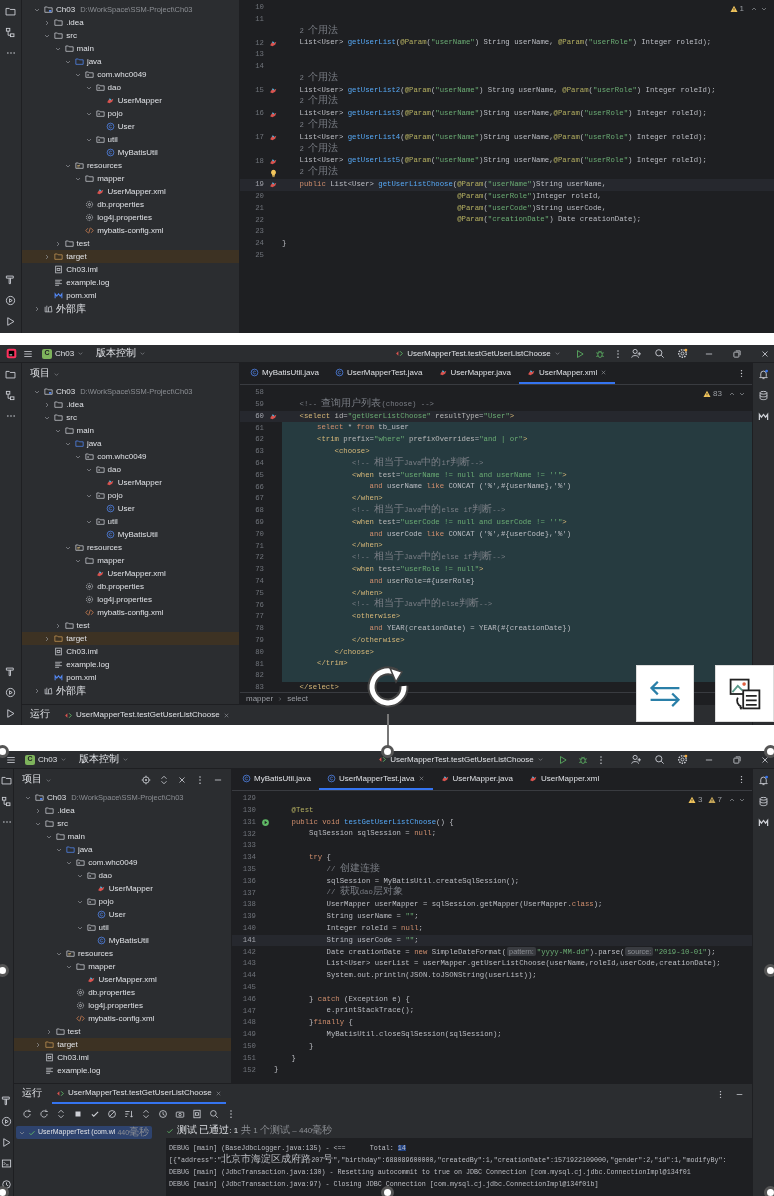  I want to click on debug-icon, so click(599, 353).